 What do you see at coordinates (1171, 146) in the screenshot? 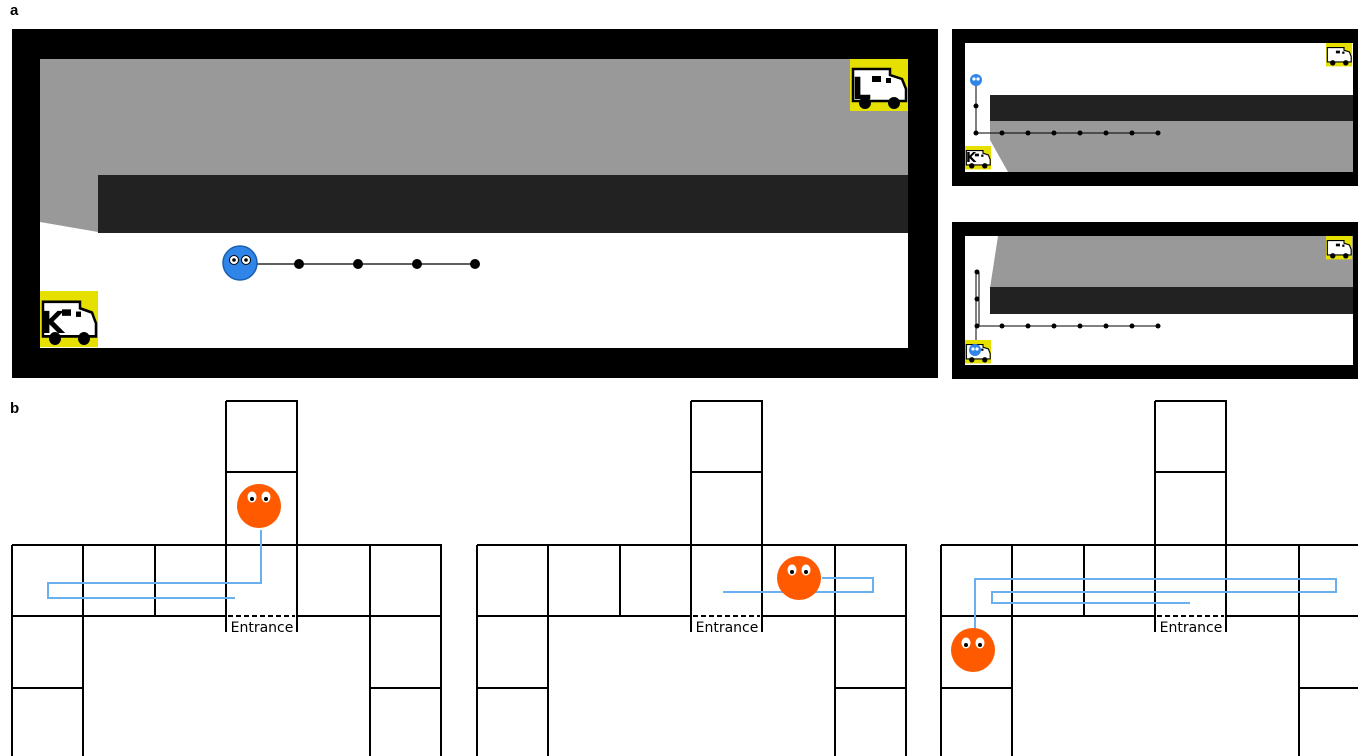
I see `small-top-shadow` at bounding box center [1171, 146].